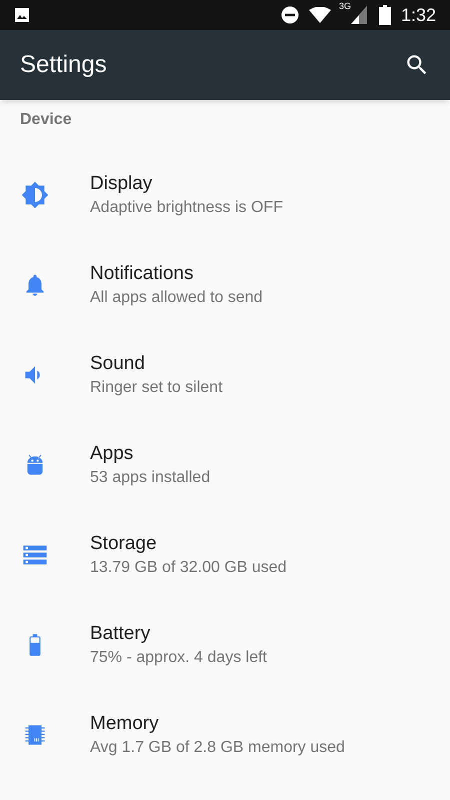  Describe the element at coordinates (186, 208) in the screenshot. I see `item-summary: Adaptive brightness is OFF` at that location.